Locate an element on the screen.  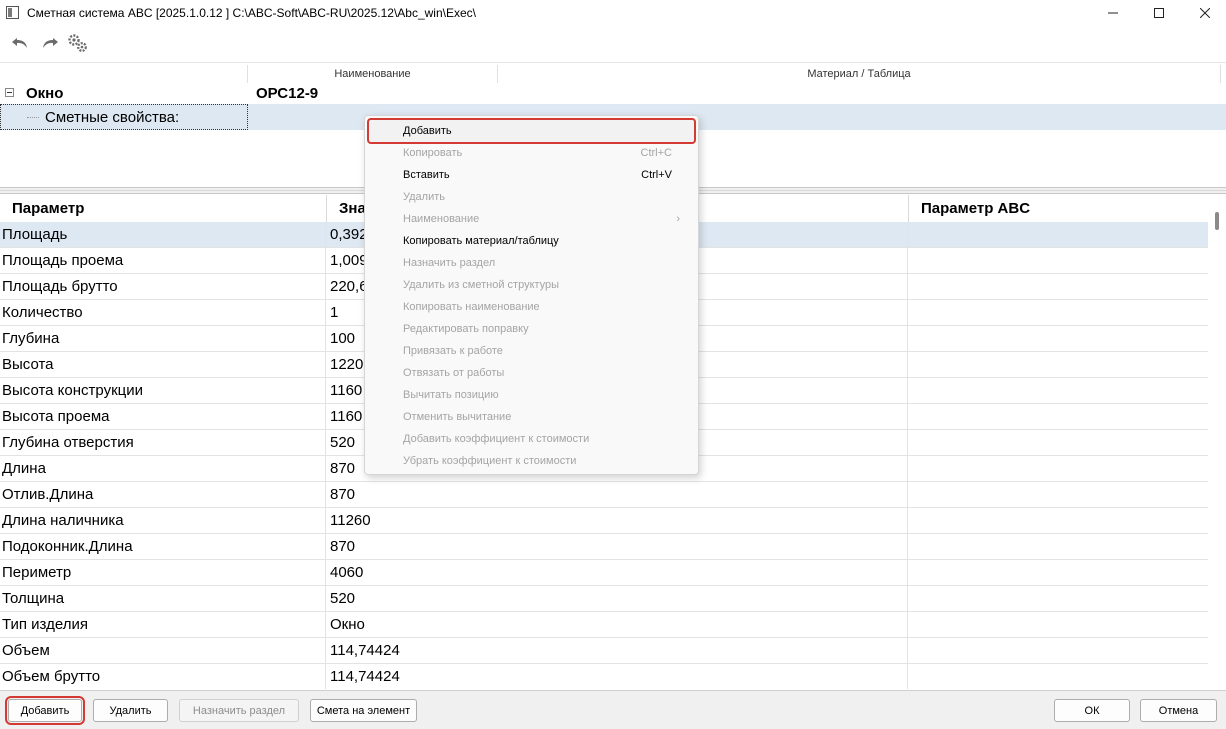
estimate-properties-label: Сметные свойства: is located at coordinates (112, 117).